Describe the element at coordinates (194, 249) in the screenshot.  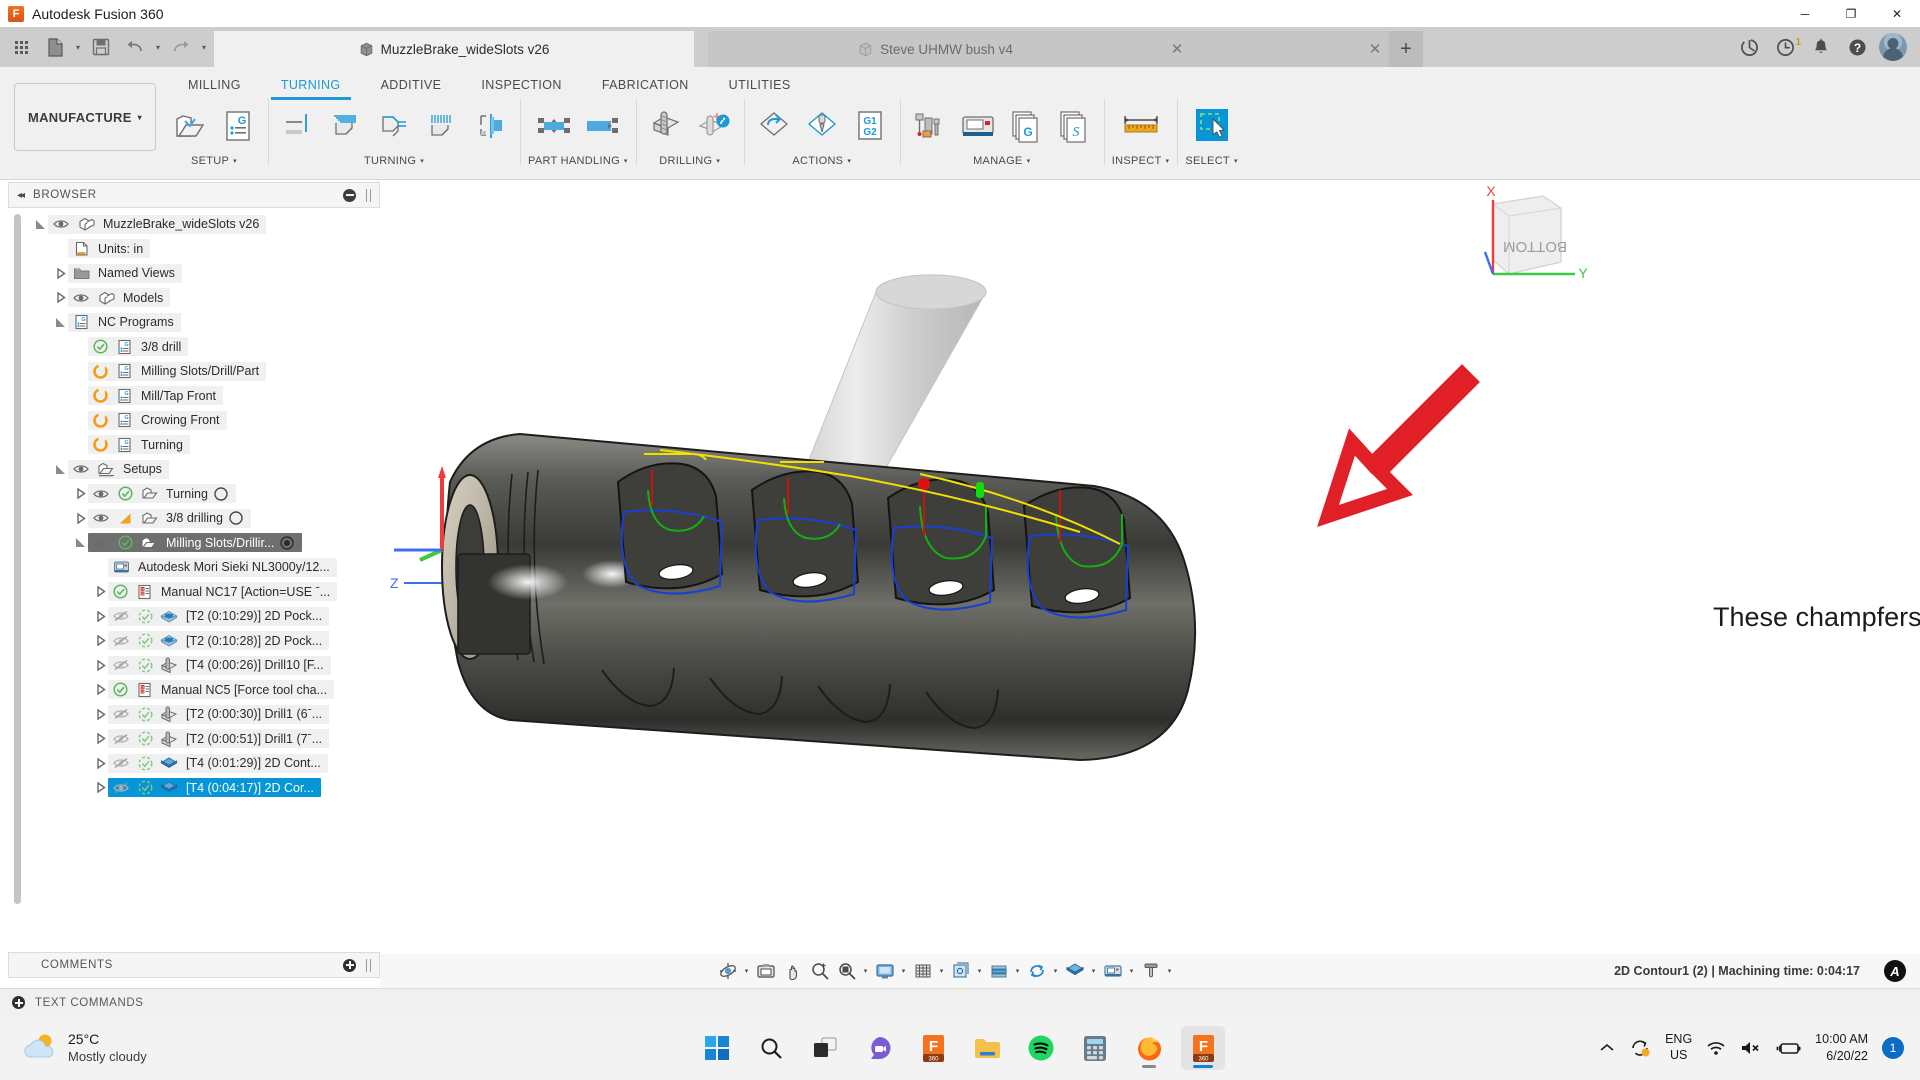
I see `tree-node: Units: in` at that location.